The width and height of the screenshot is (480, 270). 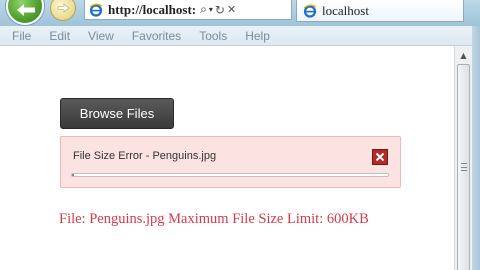 I want to click on menu-bar: File Edit View Favorites Tools Help, so click(x=240, y=36).